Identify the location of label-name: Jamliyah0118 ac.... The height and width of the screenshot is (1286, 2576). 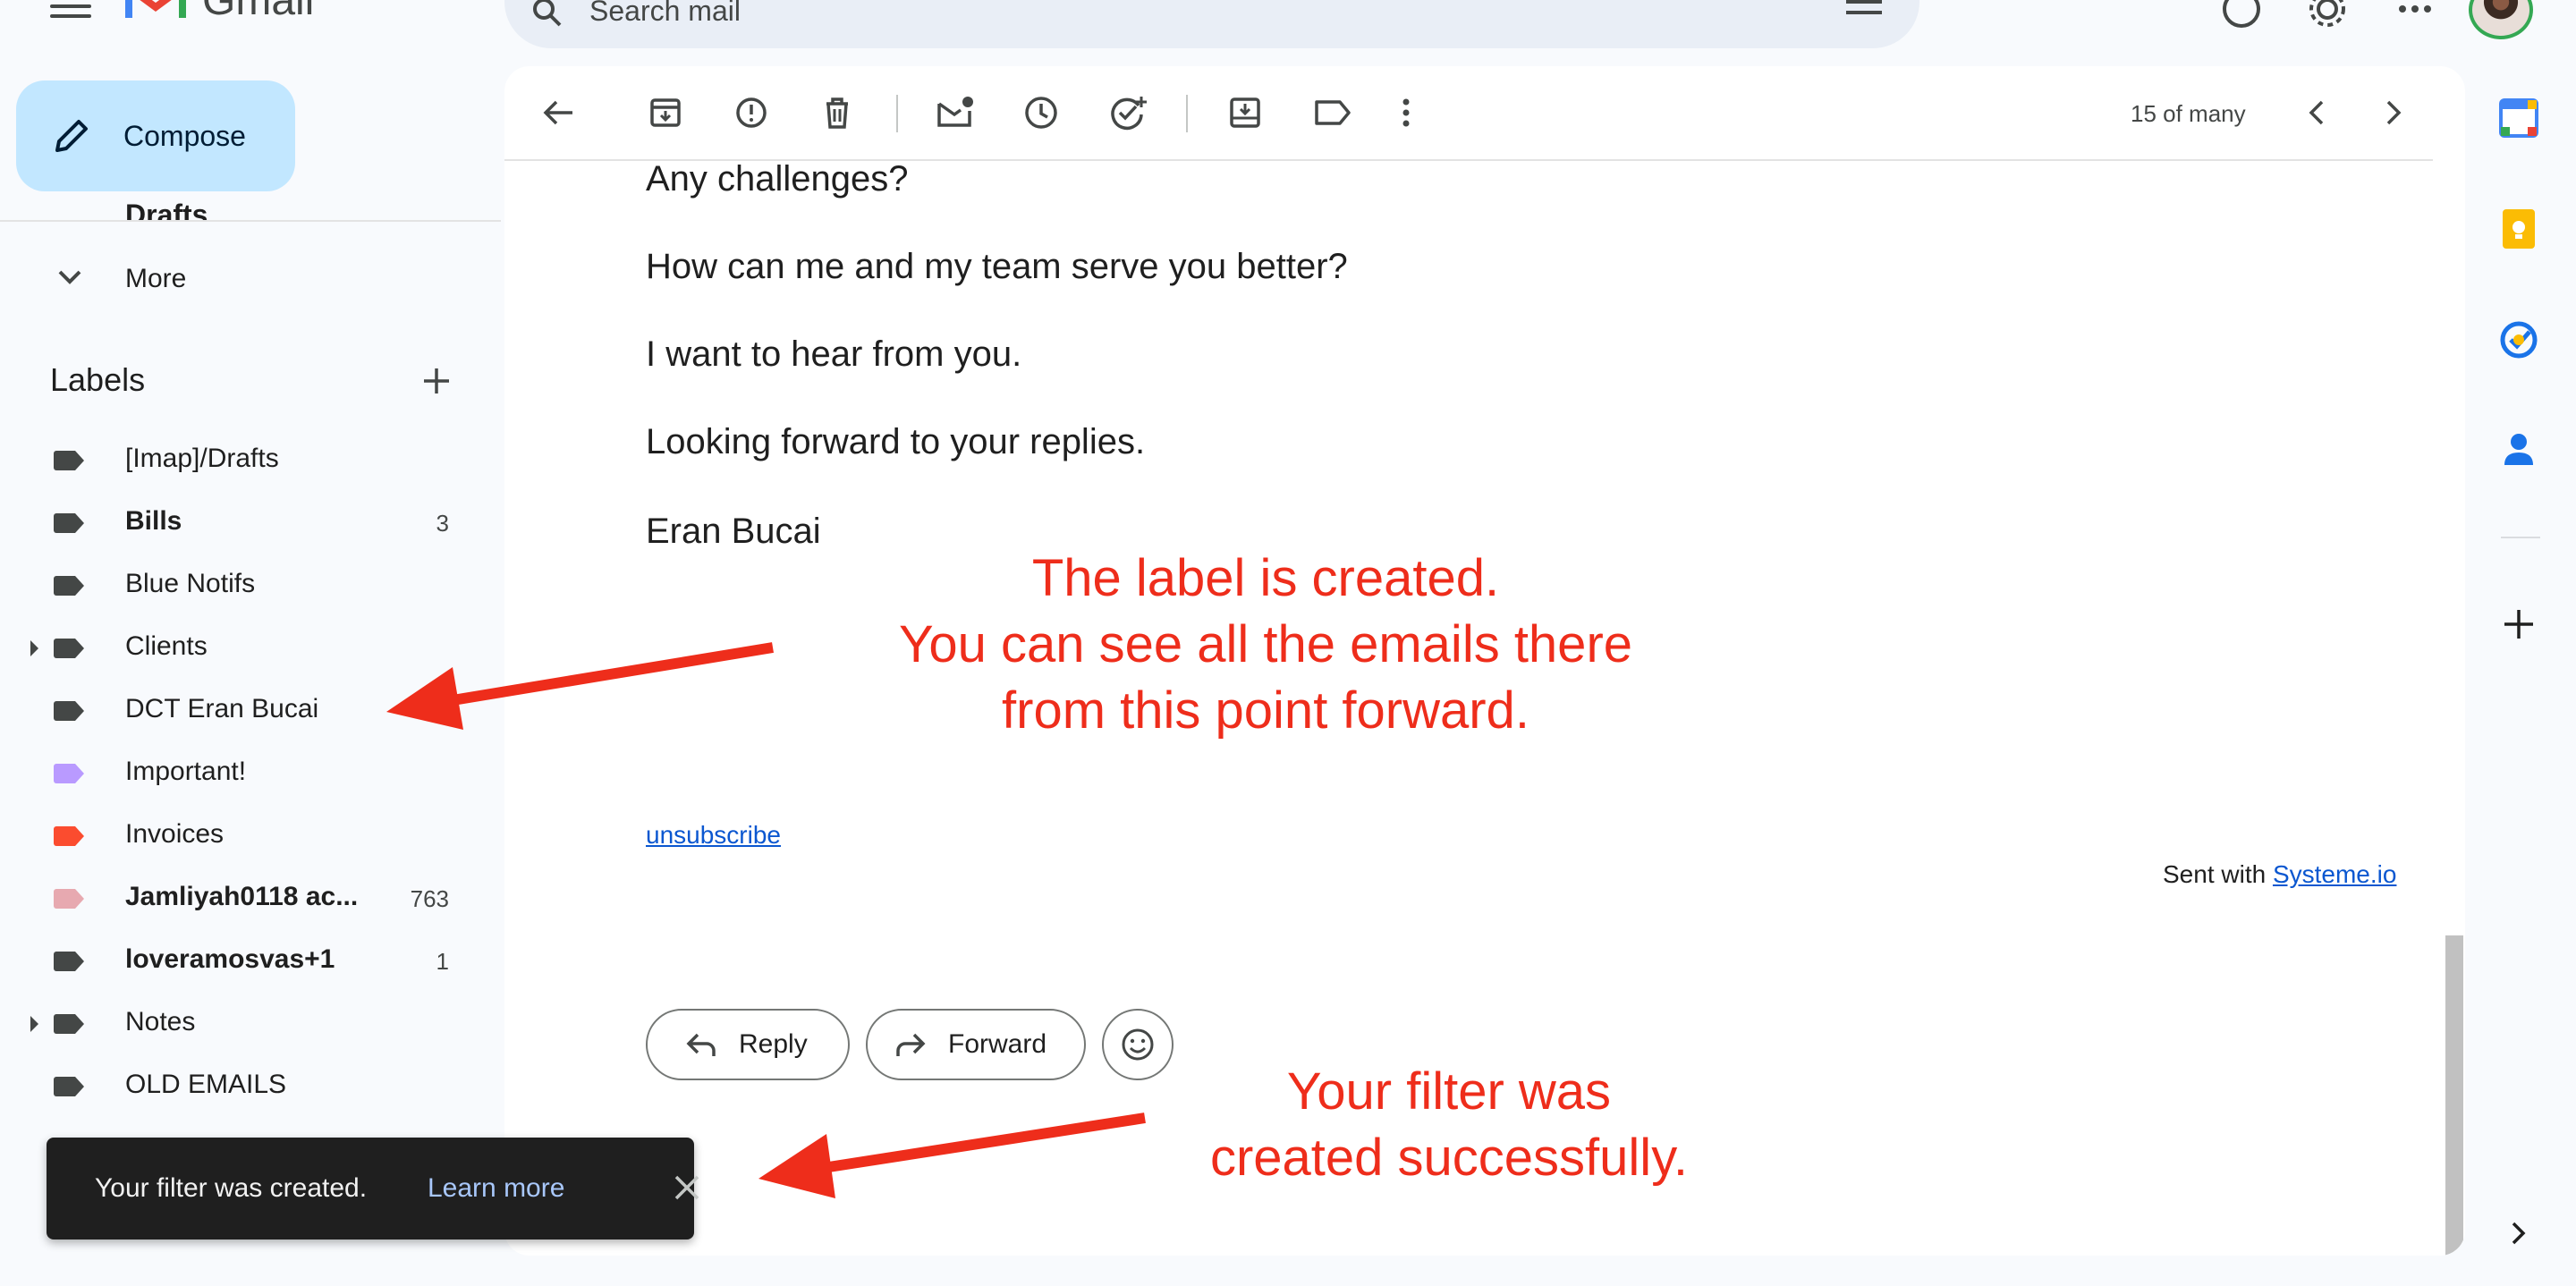
(242, 896).